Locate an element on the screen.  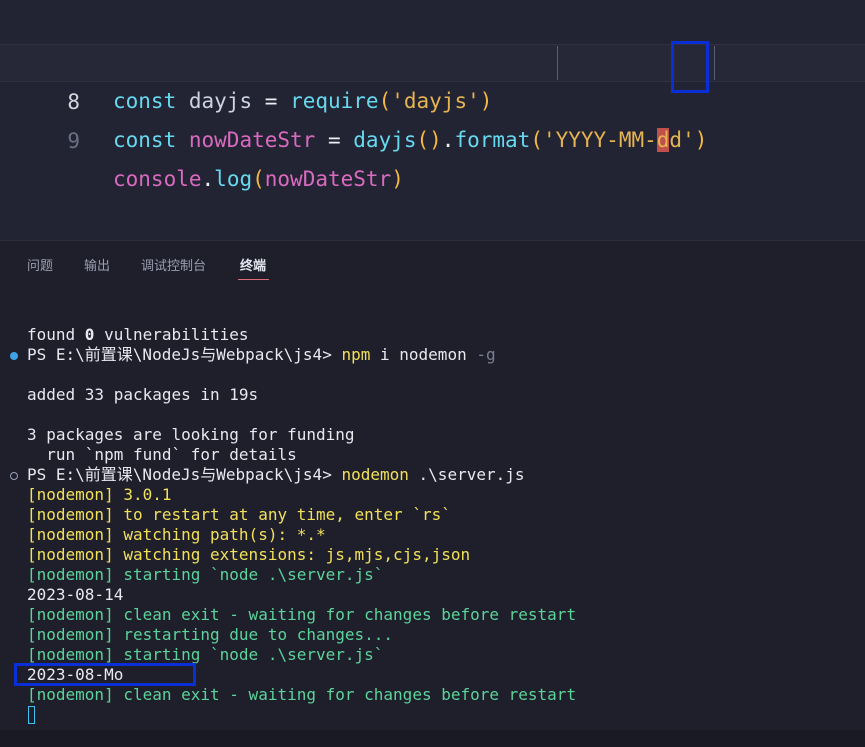
code-content: console.log(nowDateStr) is located at coordinates (258, 179).